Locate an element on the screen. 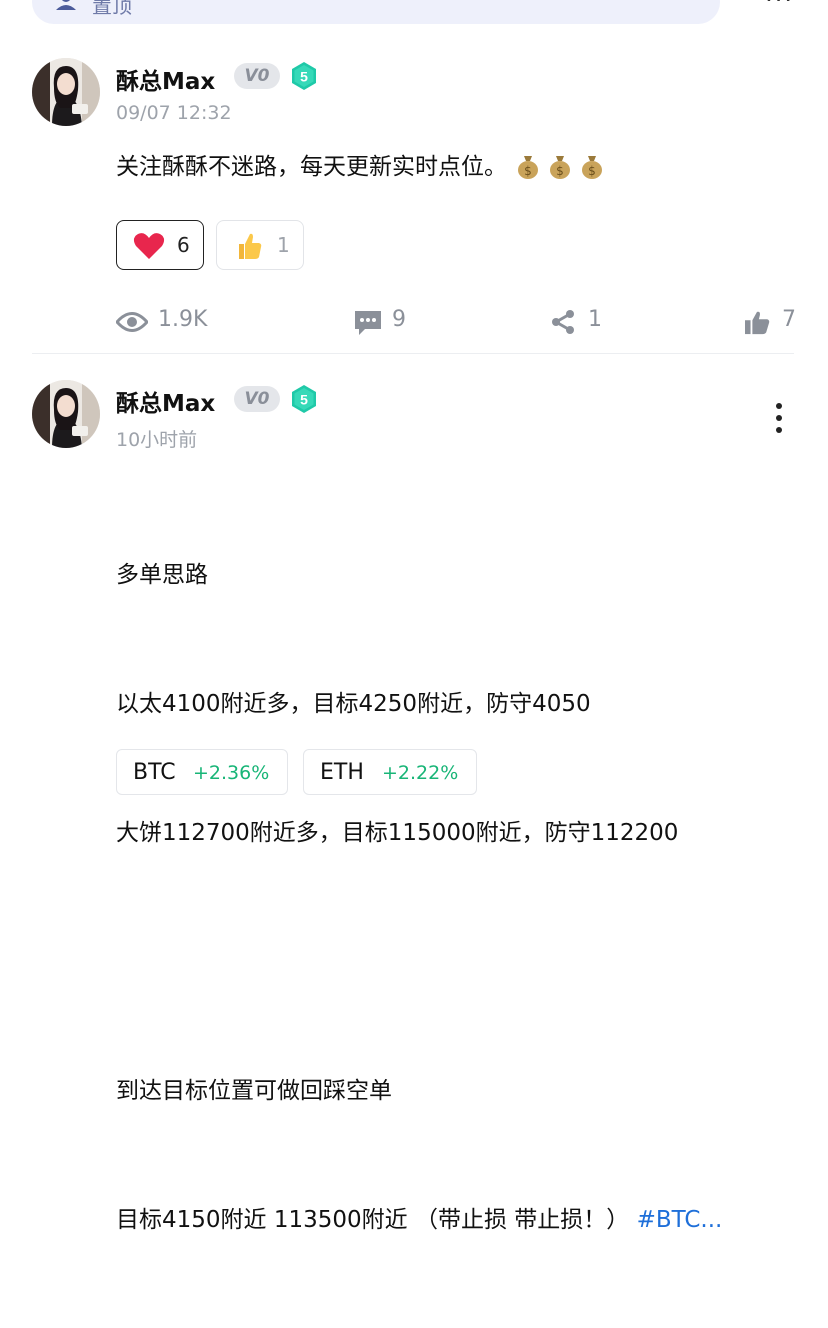 This screenshot has height=1328, width=828. post-text: 关注酥酥不迷路，每天更新实时点位。 is located at coordinates (311, 167).